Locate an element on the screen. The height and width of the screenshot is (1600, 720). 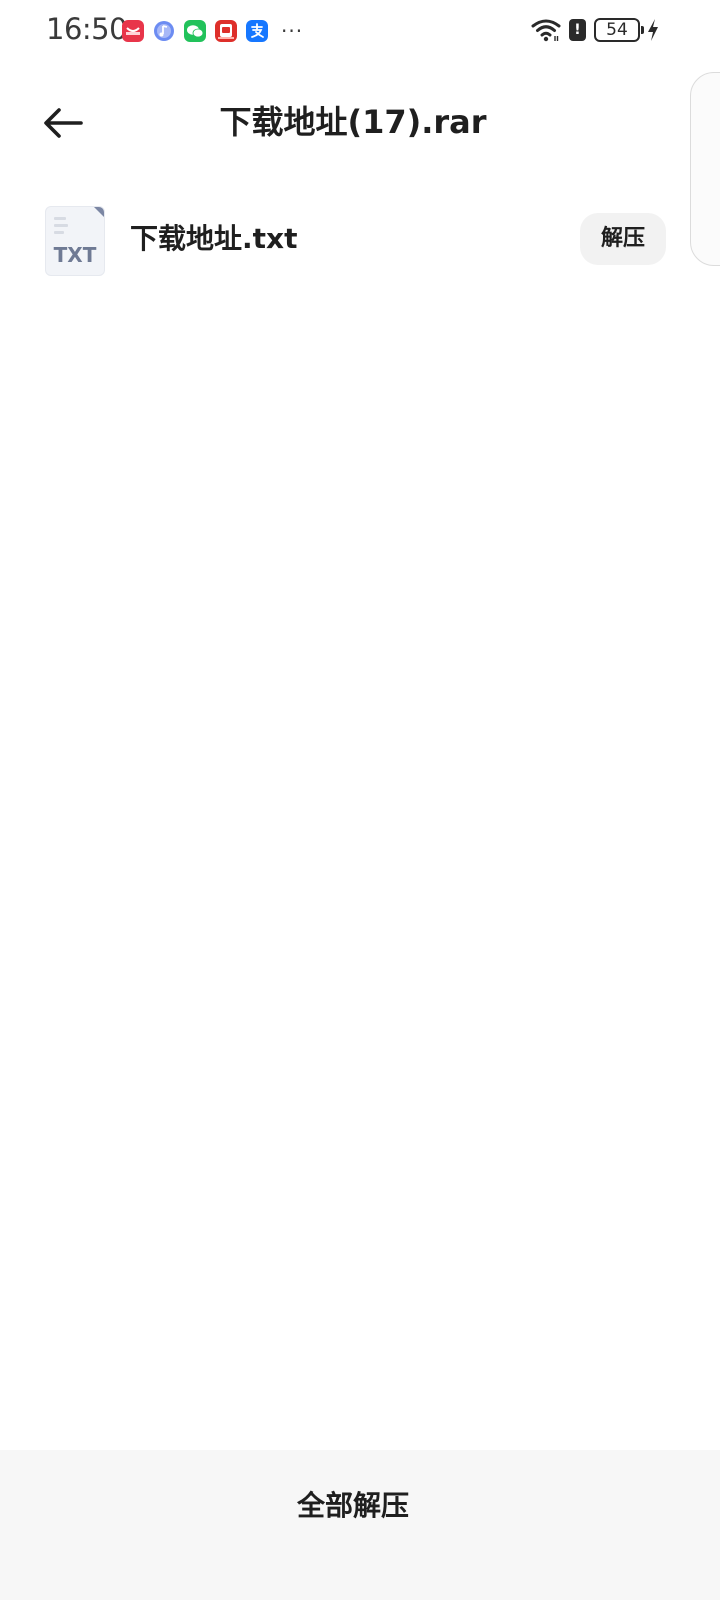
more-notifications-icon: ··· is located at coordinates (292, 31).